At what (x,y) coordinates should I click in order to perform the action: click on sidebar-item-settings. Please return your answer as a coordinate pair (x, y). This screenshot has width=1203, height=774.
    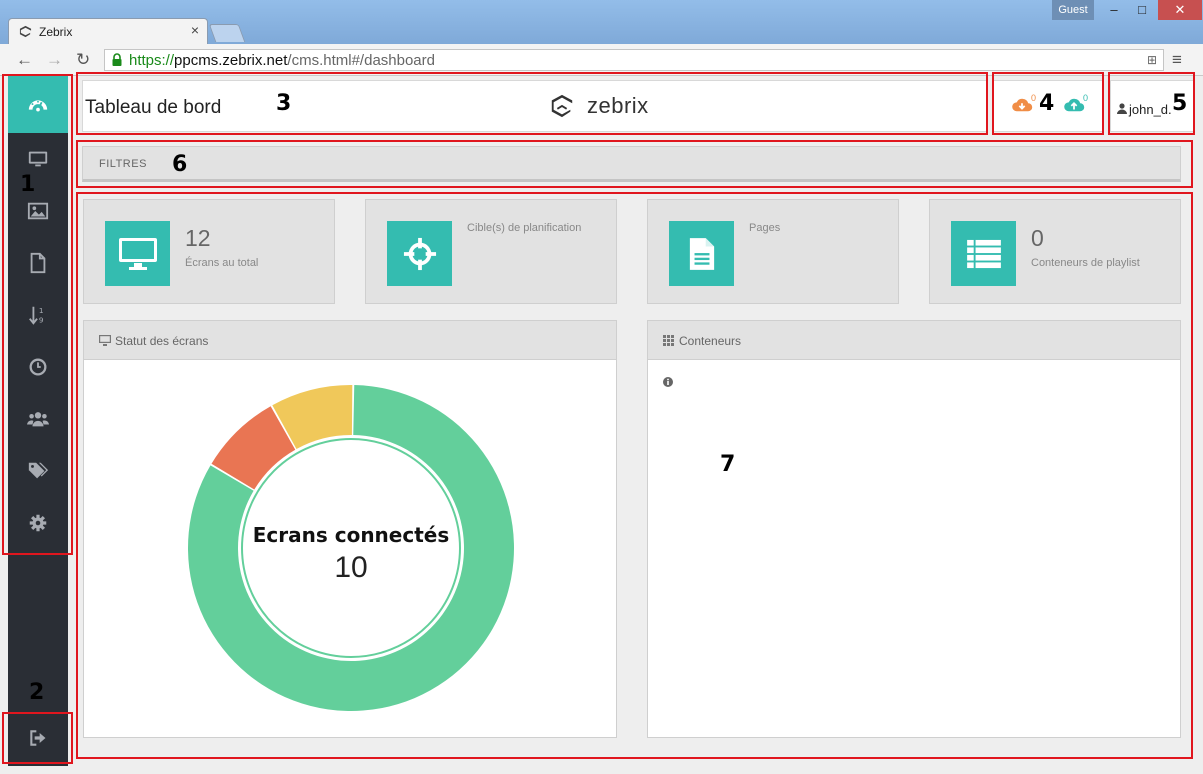
    Looking at the image, I should click on (38, 523).